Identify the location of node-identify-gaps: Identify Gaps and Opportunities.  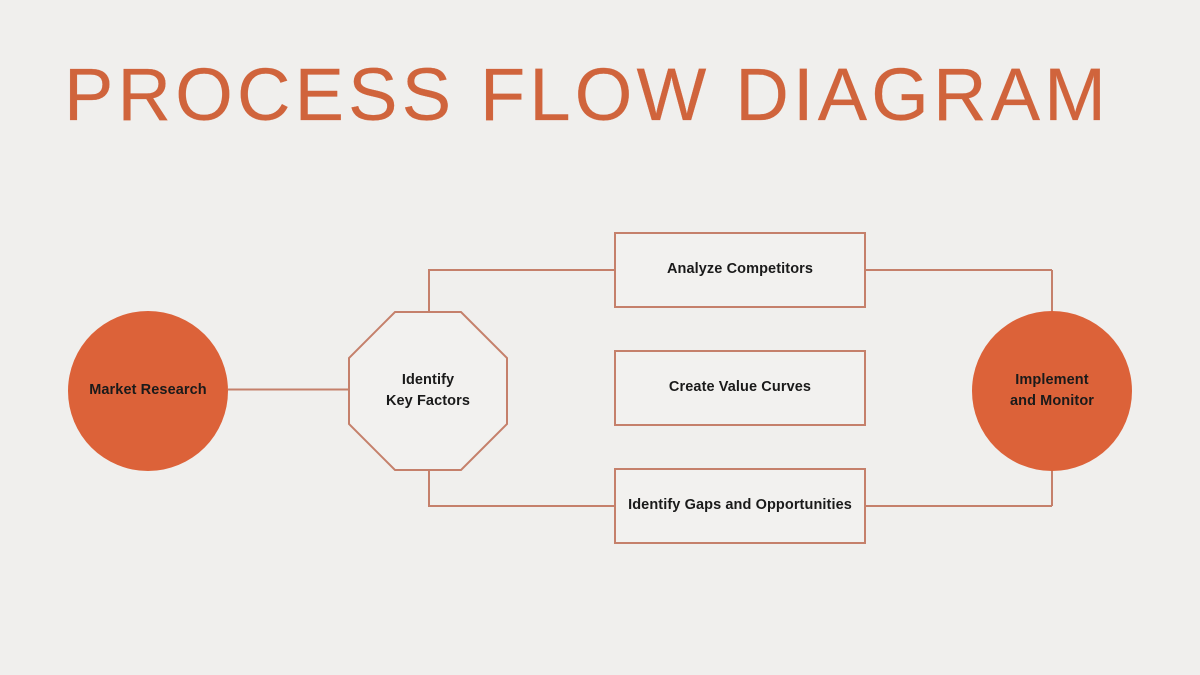
(740, 506).